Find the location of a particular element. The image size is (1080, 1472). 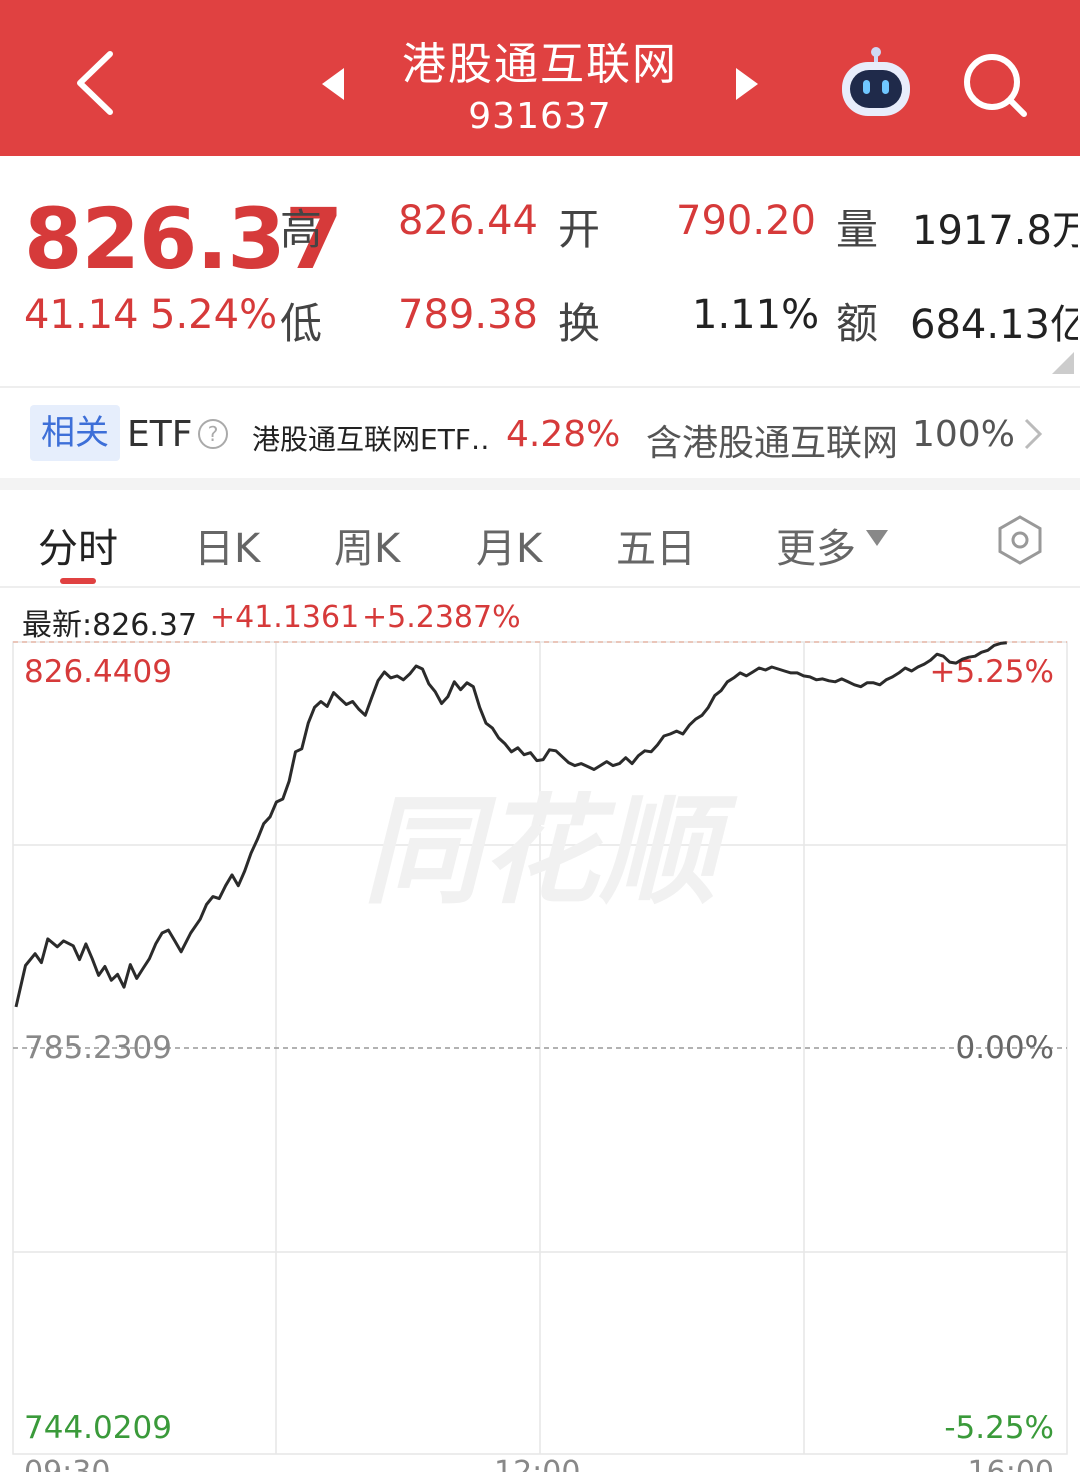

open-value: 790.20 is located at coordinates (746, 221).